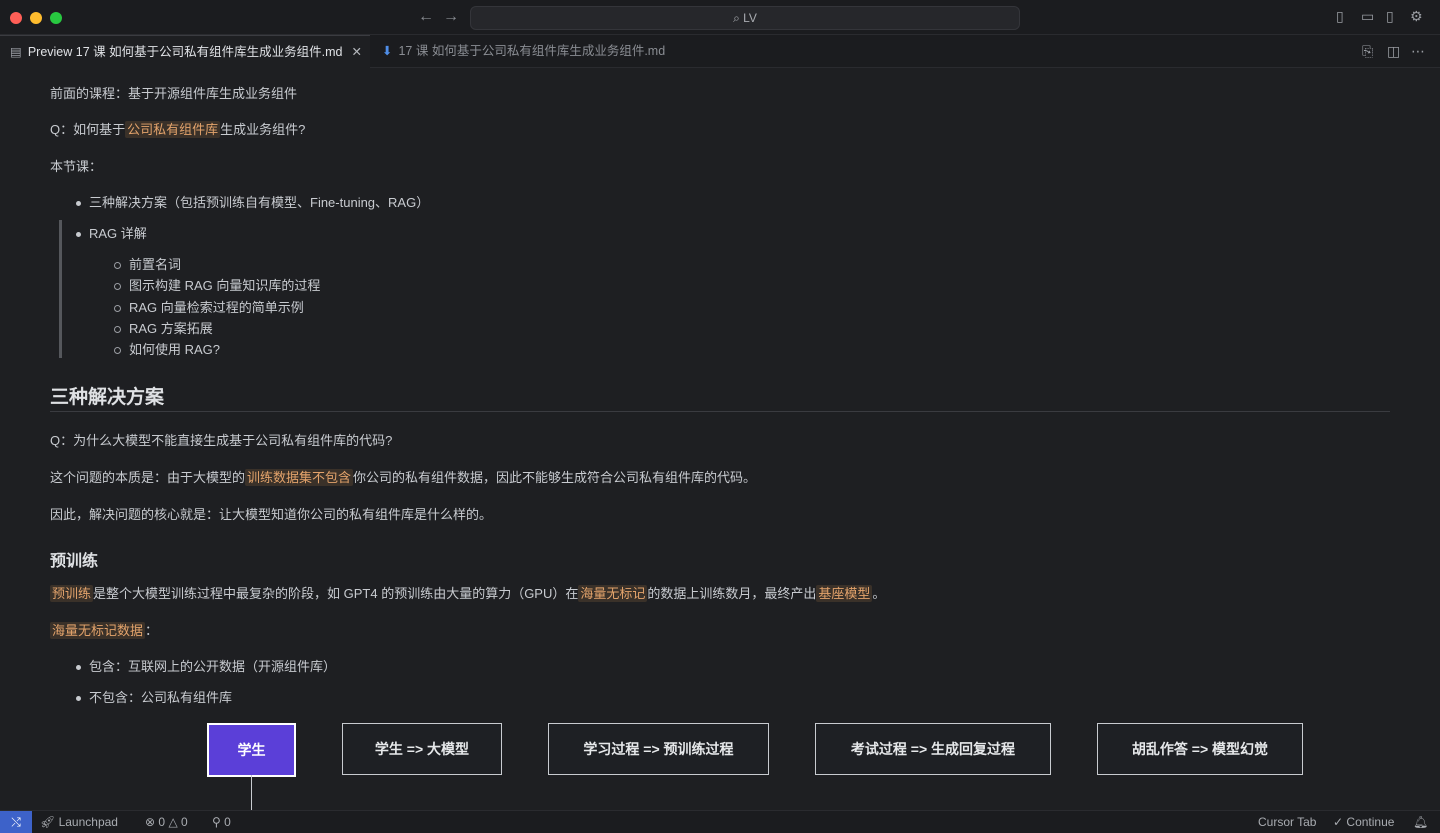  I want to click on toggle-secondary-sidebar-icon: ▯, so click(1390, 16).